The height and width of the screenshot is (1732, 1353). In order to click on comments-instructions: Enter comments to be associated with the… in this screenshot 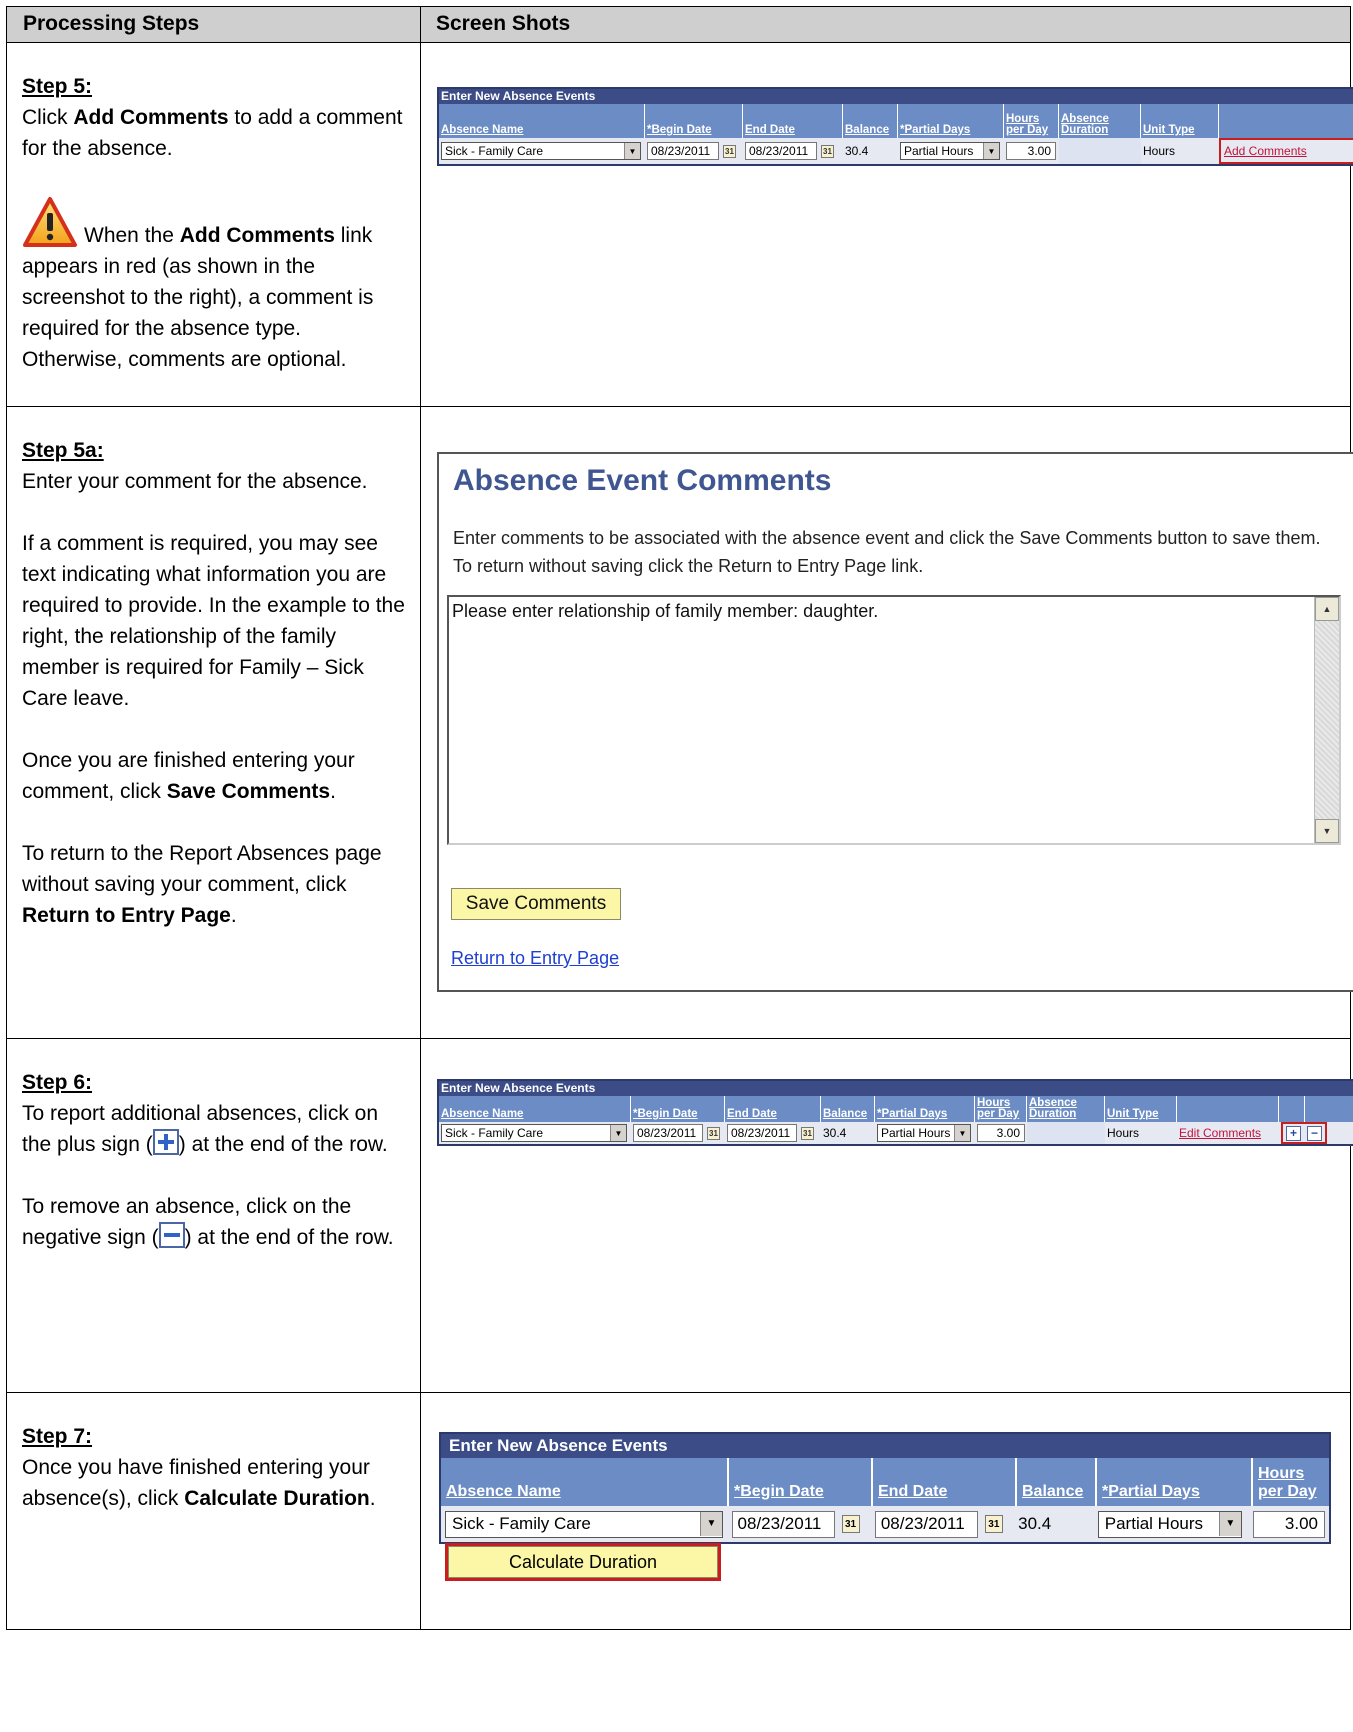, I will do `click(887, 552)`.